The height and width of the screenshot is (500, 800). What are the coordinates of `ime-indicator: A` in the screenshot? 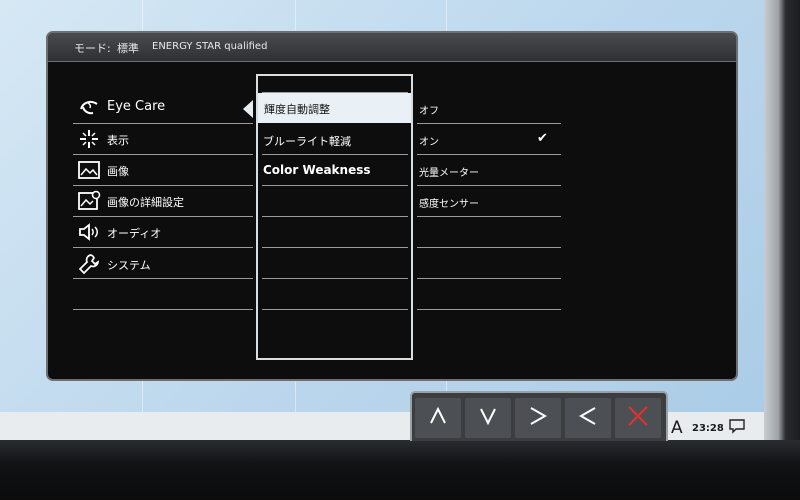 It's located at (677, 428).